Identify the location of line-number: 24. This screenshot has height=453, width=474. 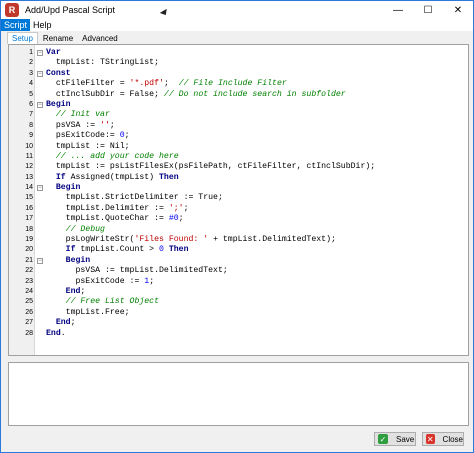
(29, 291).